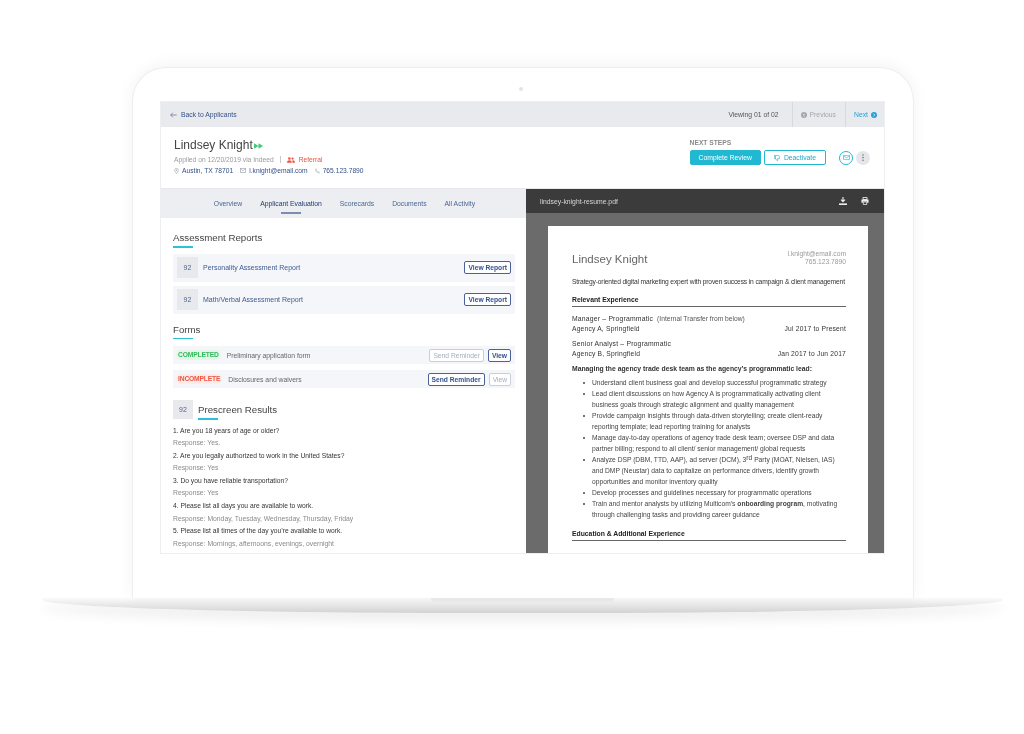 The height and width of the screenshot is (734, 1024). I want to click on arrow-left-icon, so click(173, 114).